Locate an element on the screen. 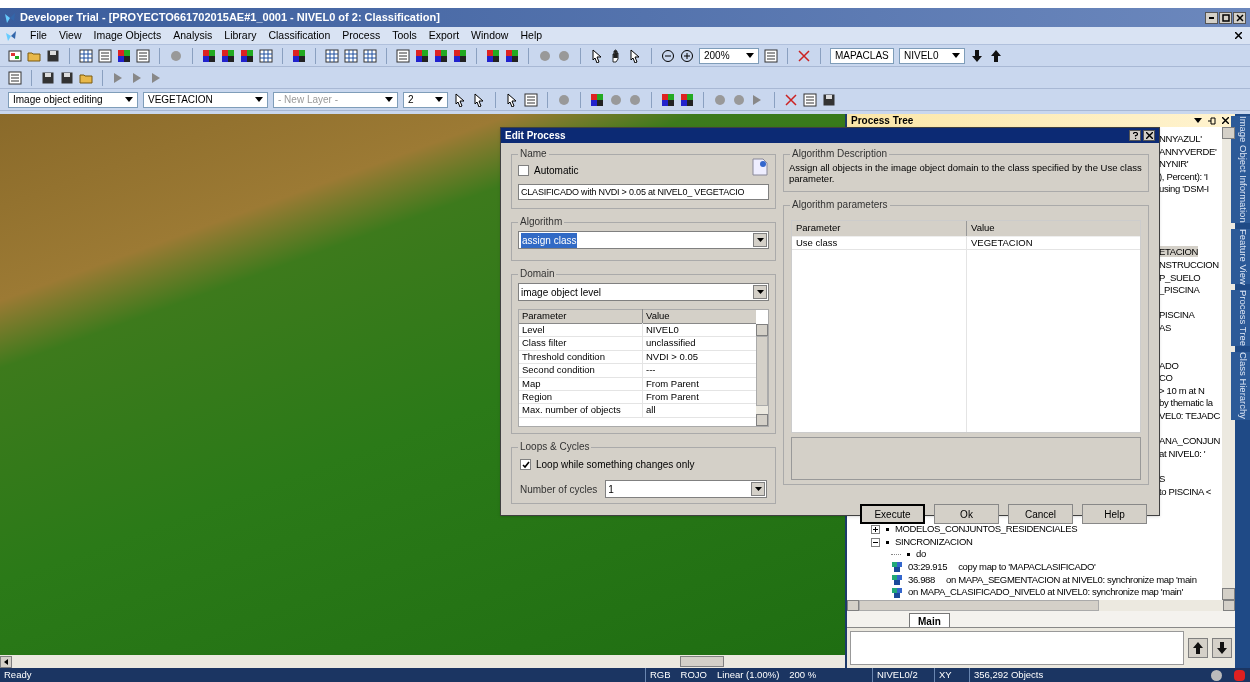 This screenshot has height=682, width=1250. dialog-button: Execute is located at coordinates (892, 514).